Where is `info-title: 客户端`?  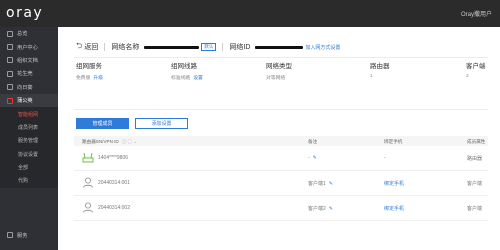 info-title: 客户端 is located at coordinates (476, 66).